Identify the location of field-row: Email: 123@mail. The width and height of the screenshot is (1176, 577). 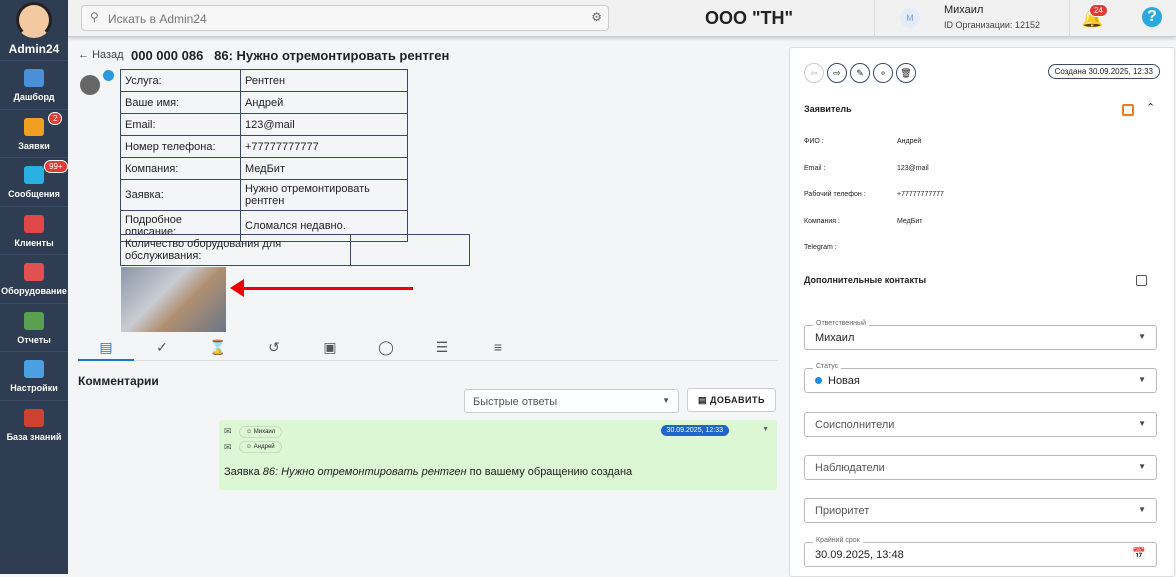
(264, 124).